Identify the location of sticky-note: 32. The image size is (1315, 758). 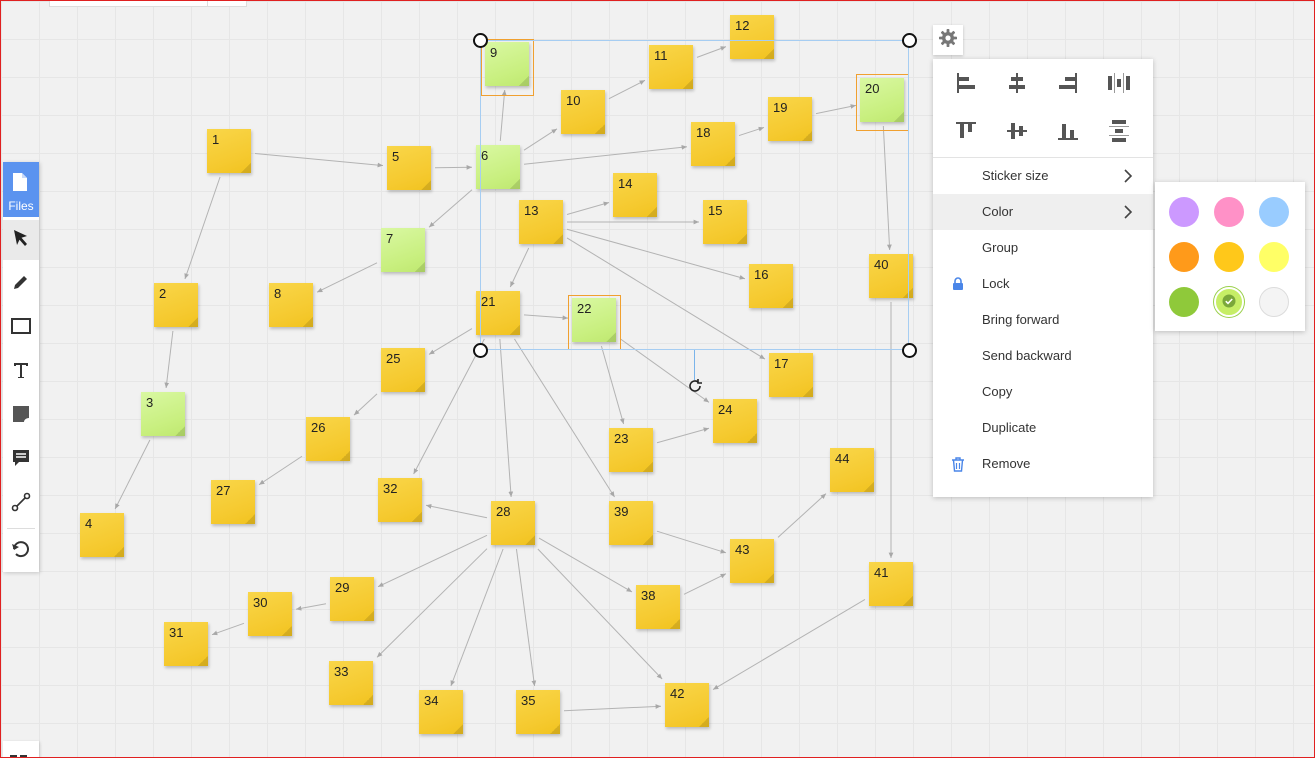
(400, 500).